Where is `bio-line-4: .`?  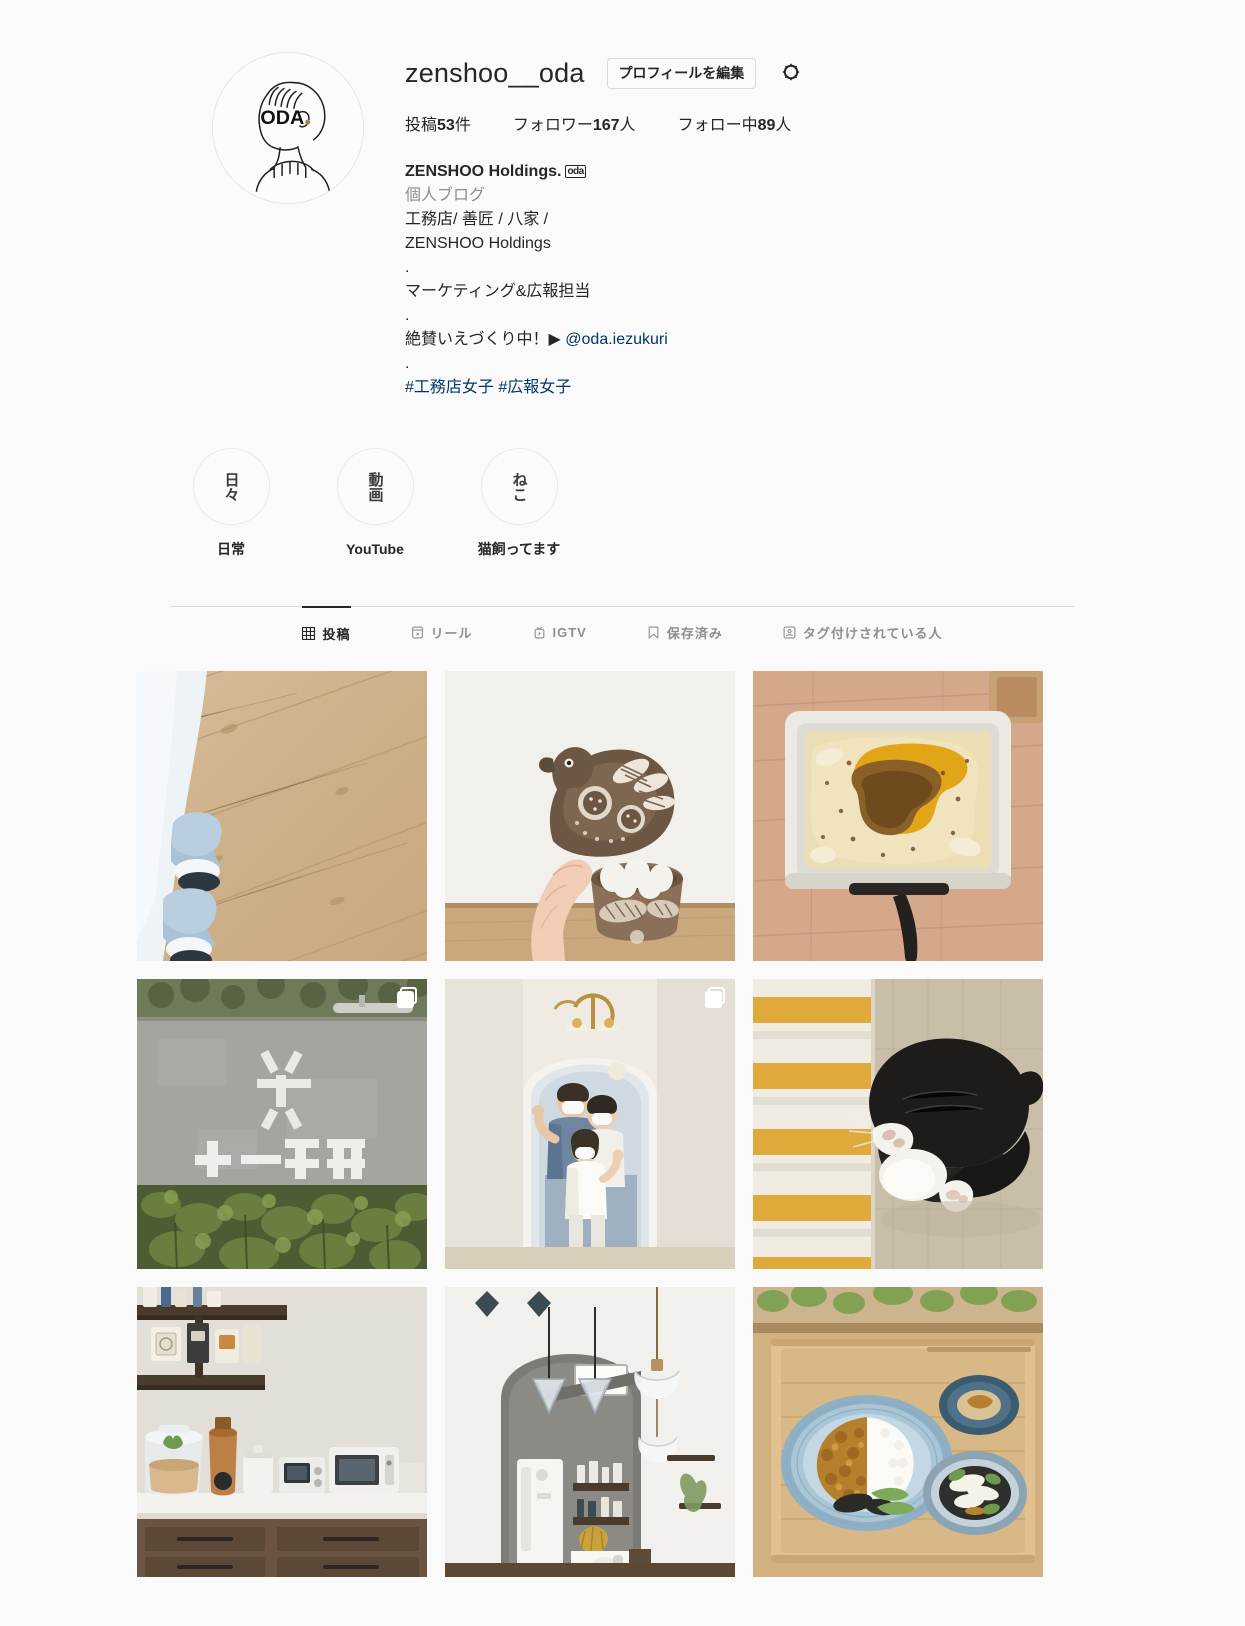
bio-line-4: . is located at coordinates (407, 315).